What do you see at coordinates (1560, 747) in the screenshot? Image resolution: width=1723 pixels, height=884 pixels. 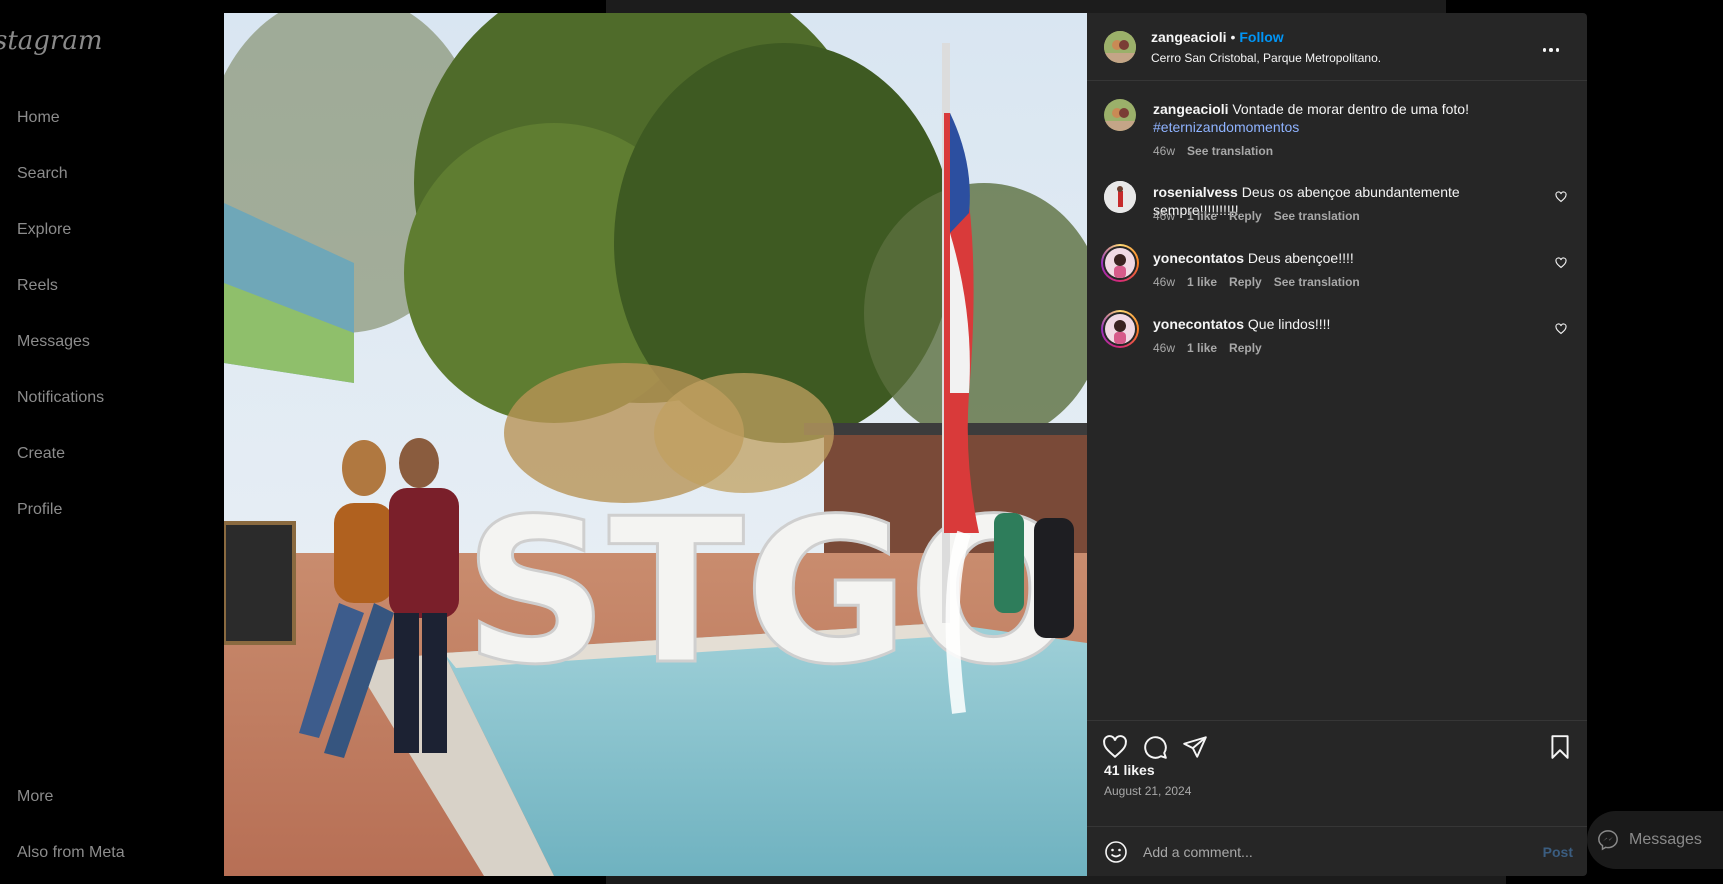 I see `bookmark-icon` at bounding box center [1560, 747].